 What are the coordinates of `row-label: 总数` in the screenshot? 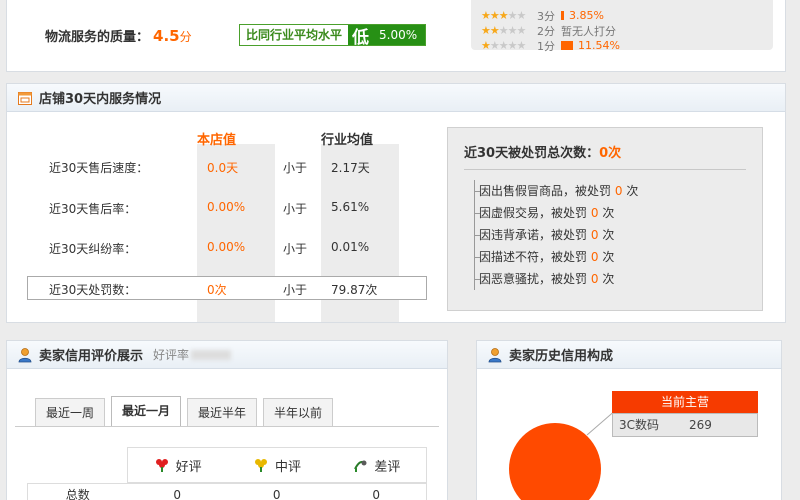 It's located at (77, 494).